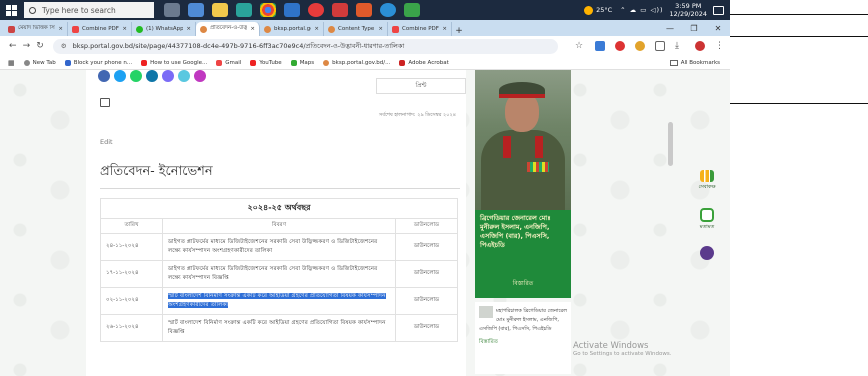  What do you see at coordinates (11, 63) in the screenshot?
I see `apps-icon: ▦` at bounding box center [11, 63].